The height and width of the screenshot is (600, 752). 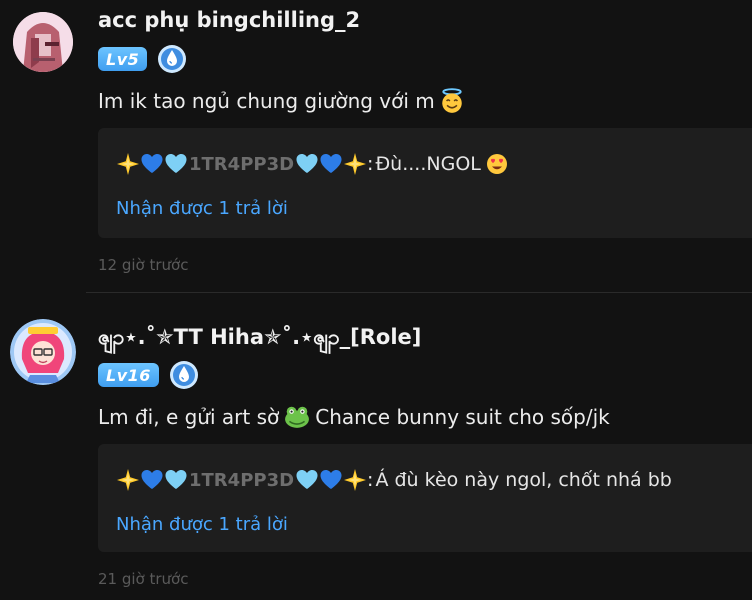 I want to click on comment-body-start: Lm đi, e gửi art sờ, so click(x=189, y=417).